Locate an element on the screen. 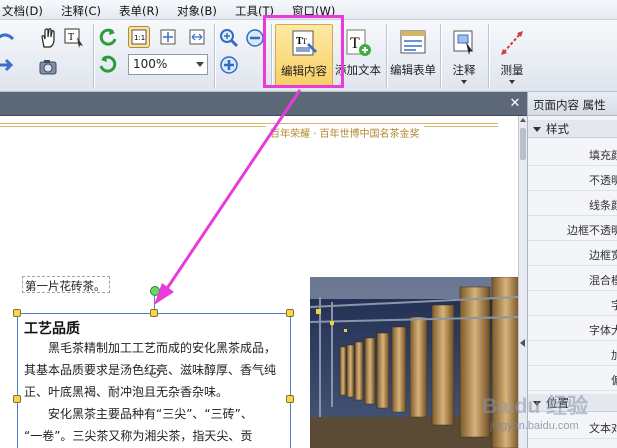  property-text-align: 文本对 is located at coordinates (572, 426).